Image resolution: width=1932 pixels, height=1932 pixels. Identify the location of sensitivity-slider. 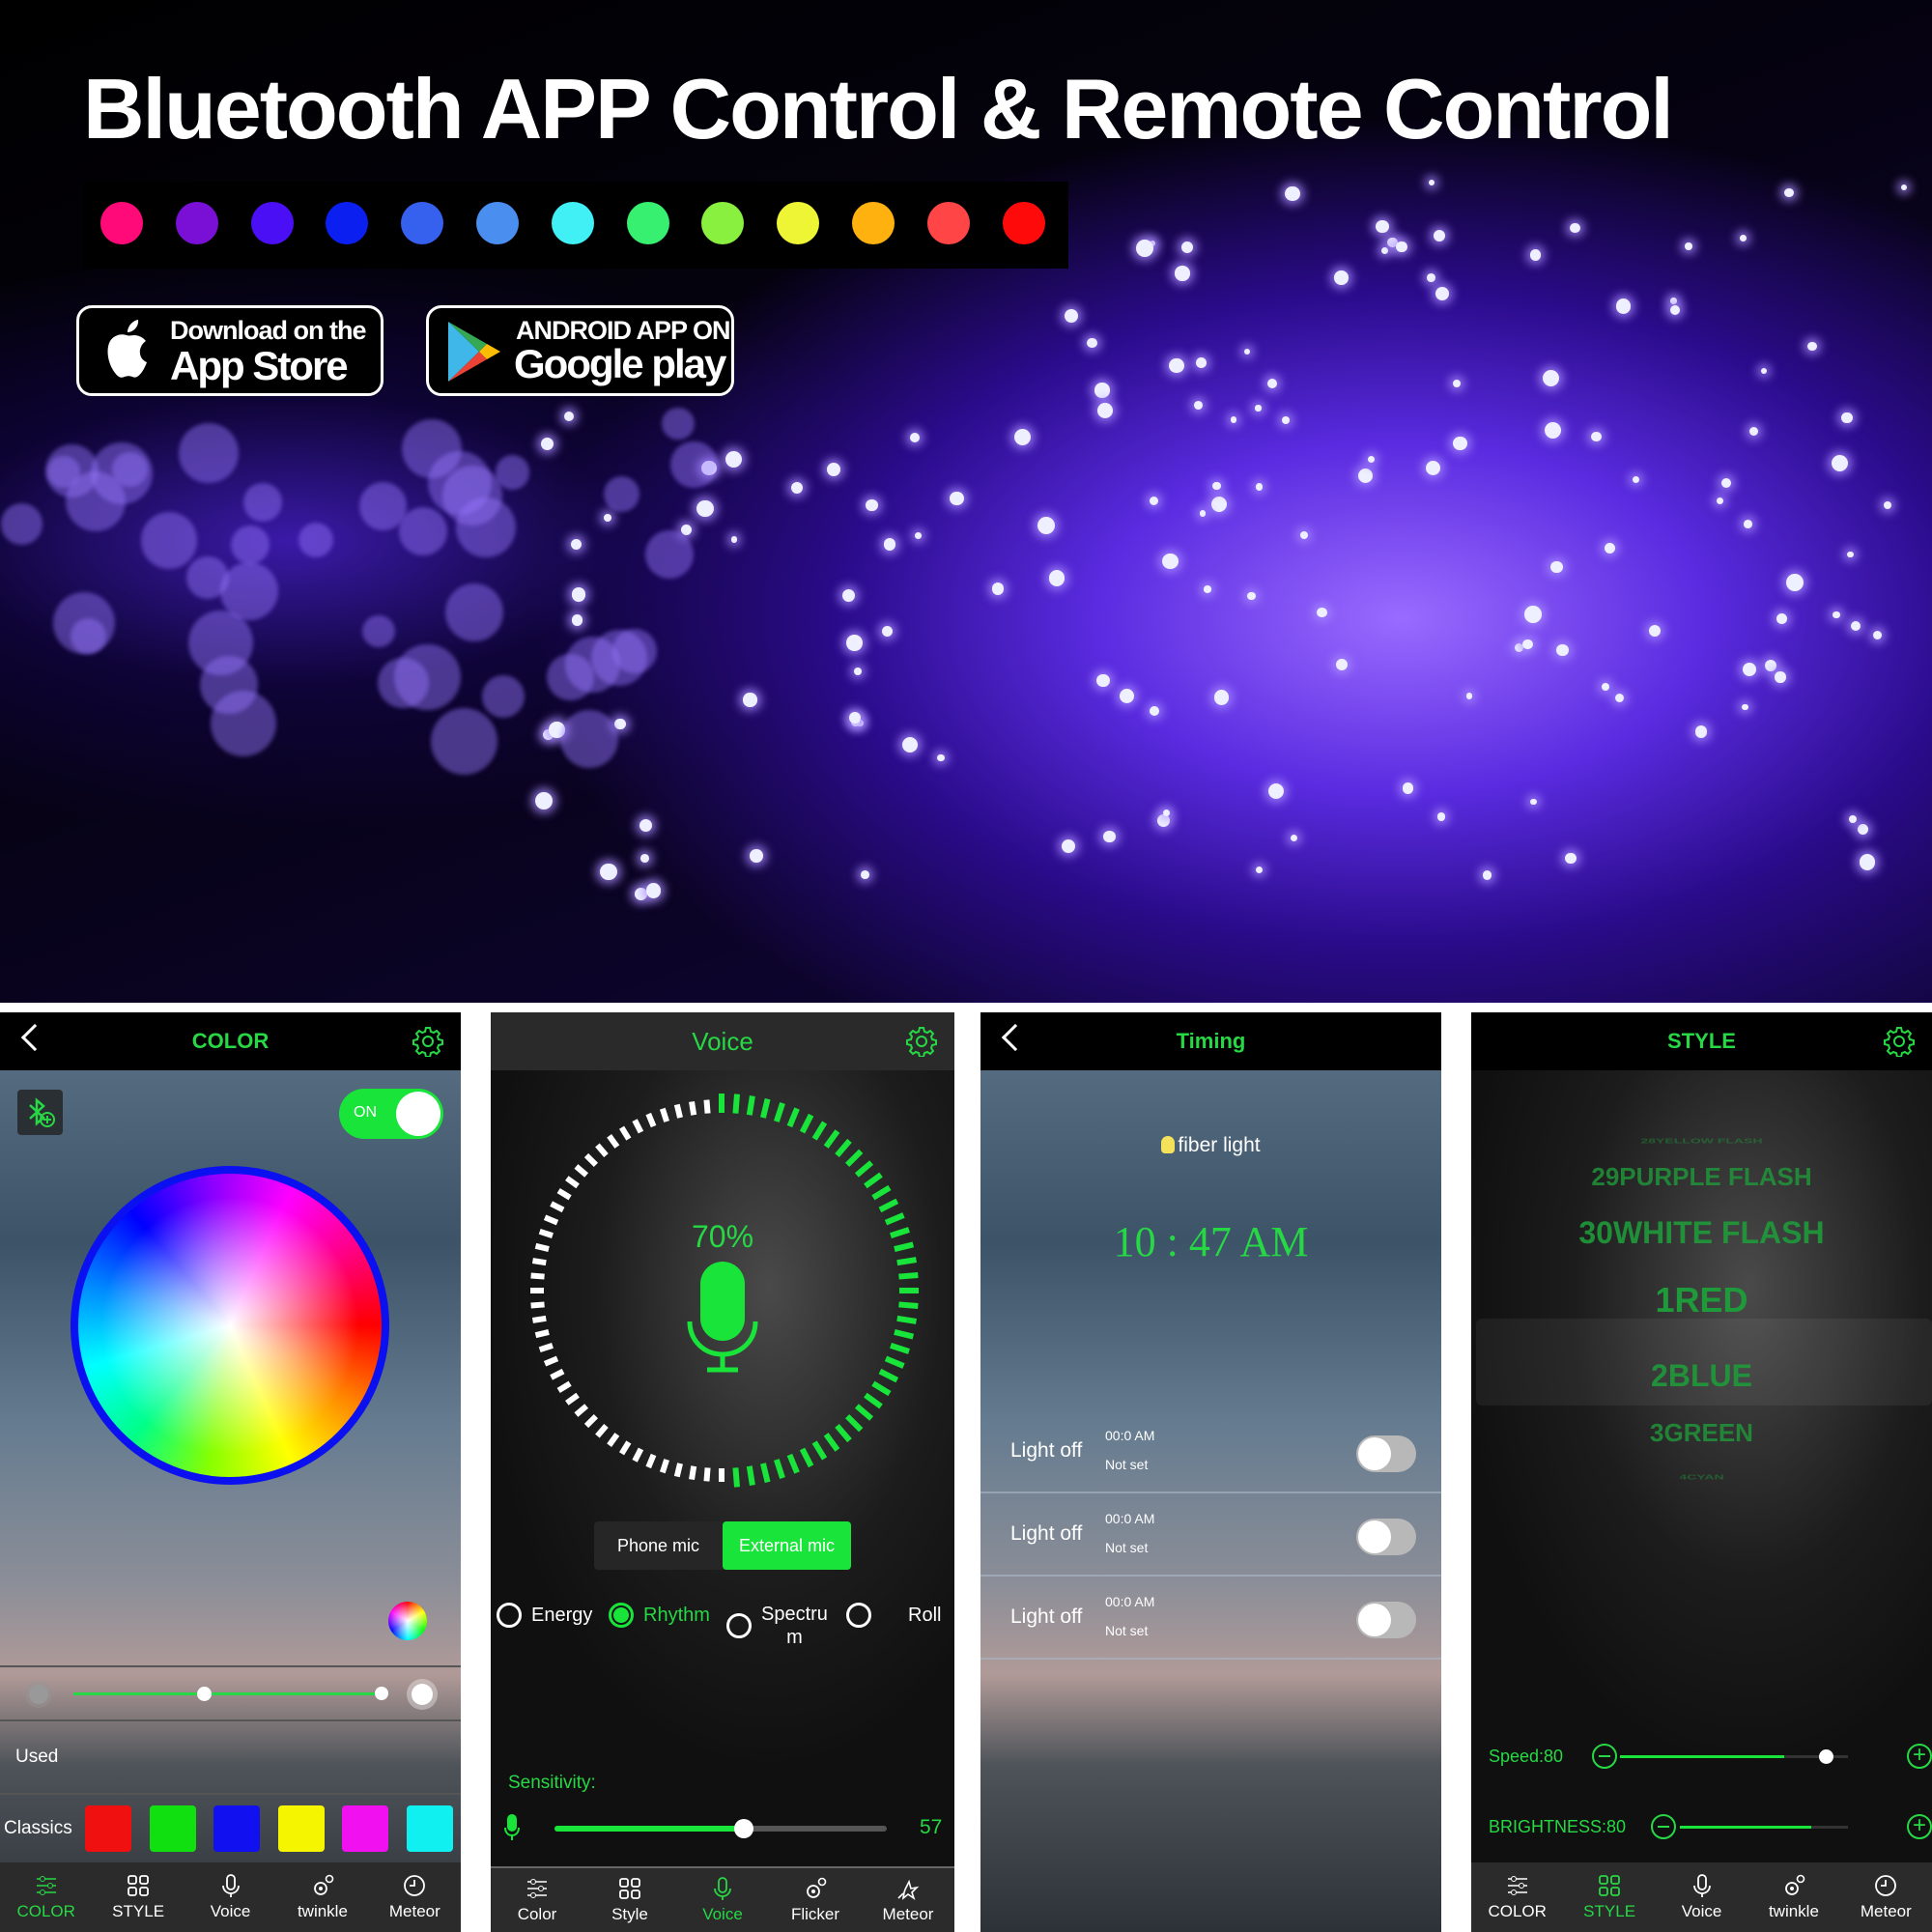
(720, 1829).